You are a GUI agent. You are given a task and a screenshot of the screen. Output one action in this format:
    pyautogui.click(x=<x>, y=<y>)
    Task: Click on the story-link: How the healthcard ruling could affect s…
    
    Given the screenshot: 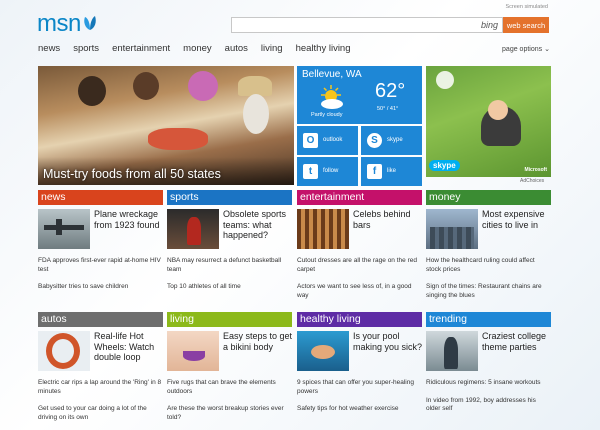 What is the action you would take?
    pyautogui.click(x=488, y=265)
    